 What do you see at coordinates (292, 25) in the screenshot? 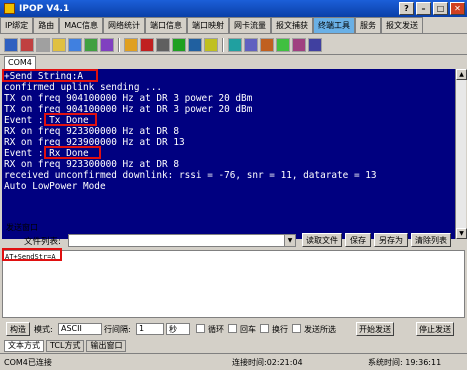
I see `tab-packet-capture: 报文捕获` at bounding box center [292, 25].